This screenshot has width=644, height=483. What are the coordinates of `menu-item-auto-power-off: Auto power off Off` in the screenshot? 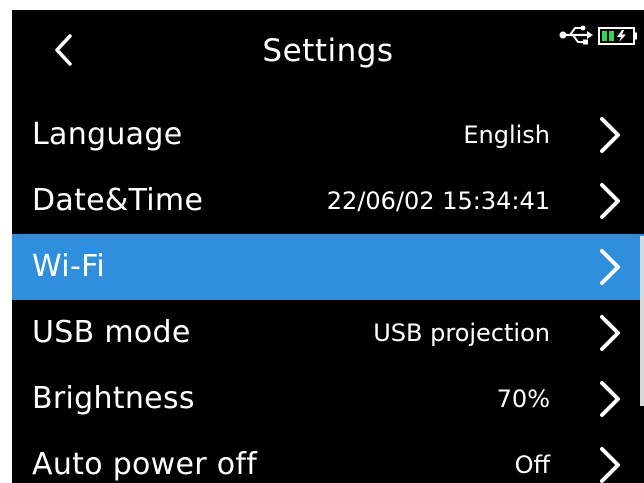 It's located at (328, 457).